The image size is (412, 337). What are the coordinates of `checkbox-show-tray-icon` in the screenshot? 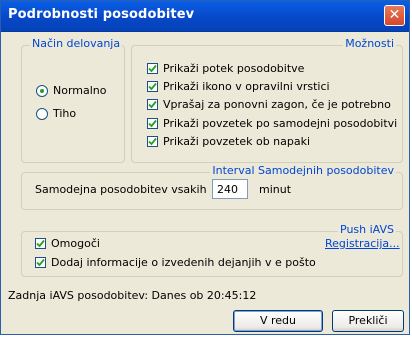 It's located at (152, 86).